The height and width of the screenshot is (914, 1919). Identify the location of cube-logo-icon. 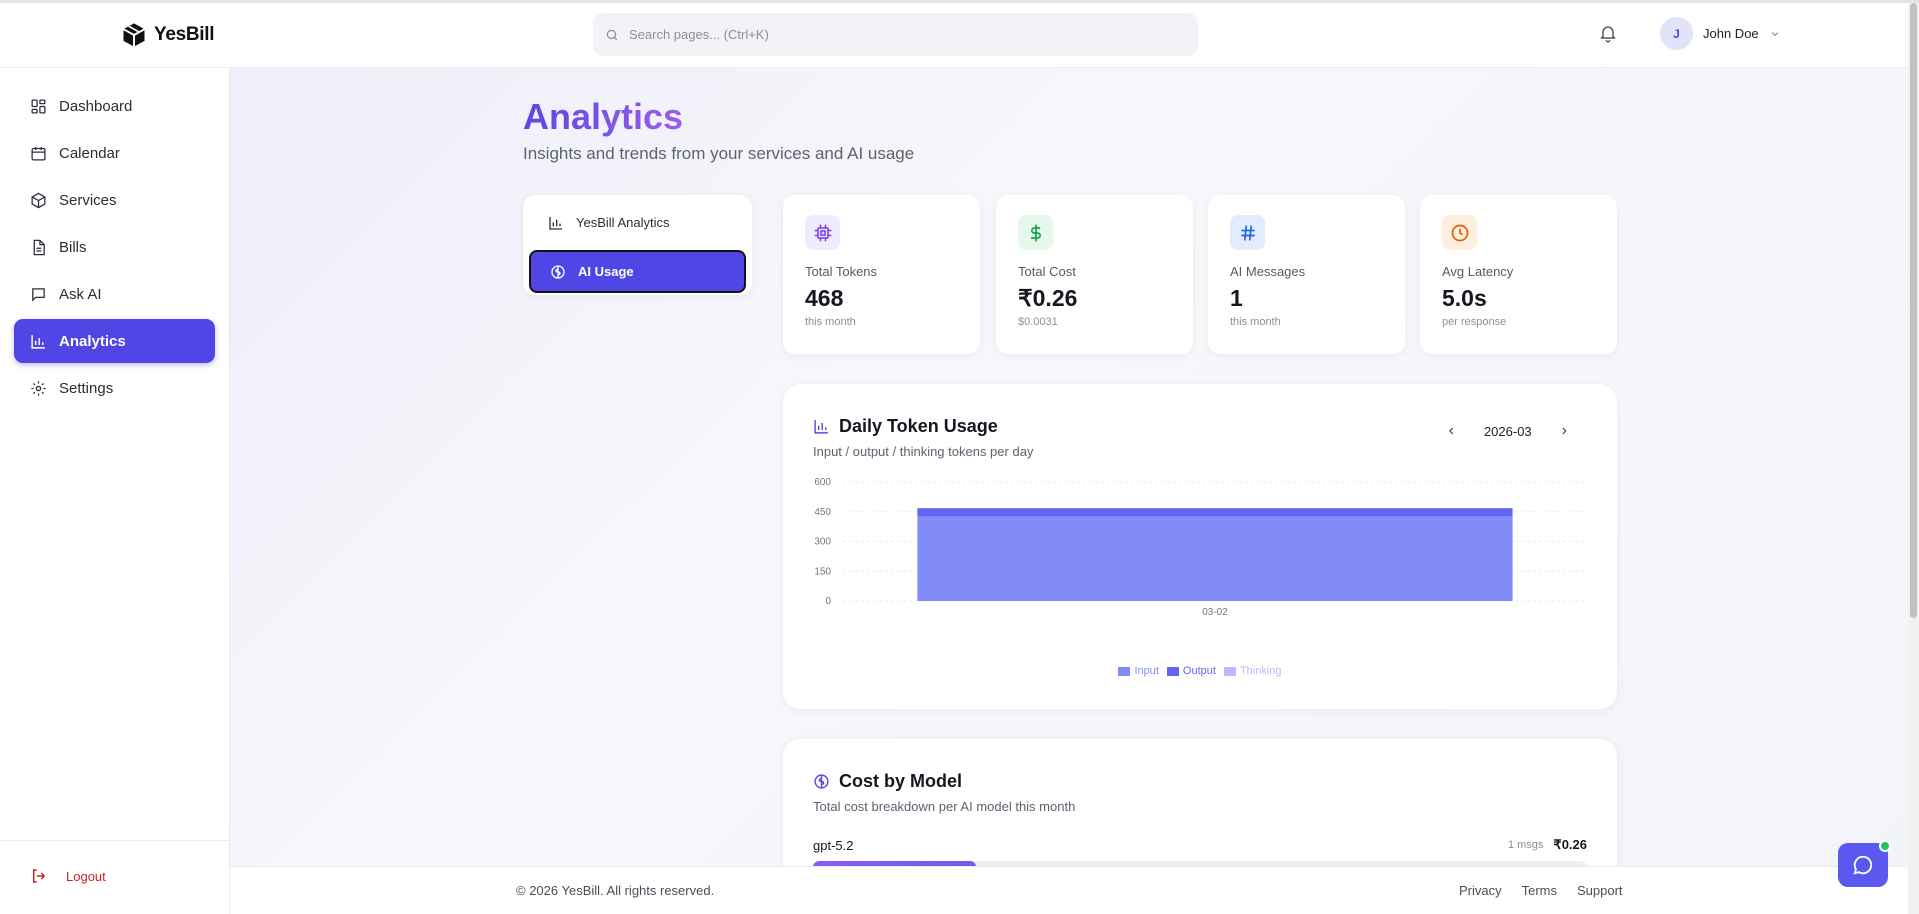
(134, 35).